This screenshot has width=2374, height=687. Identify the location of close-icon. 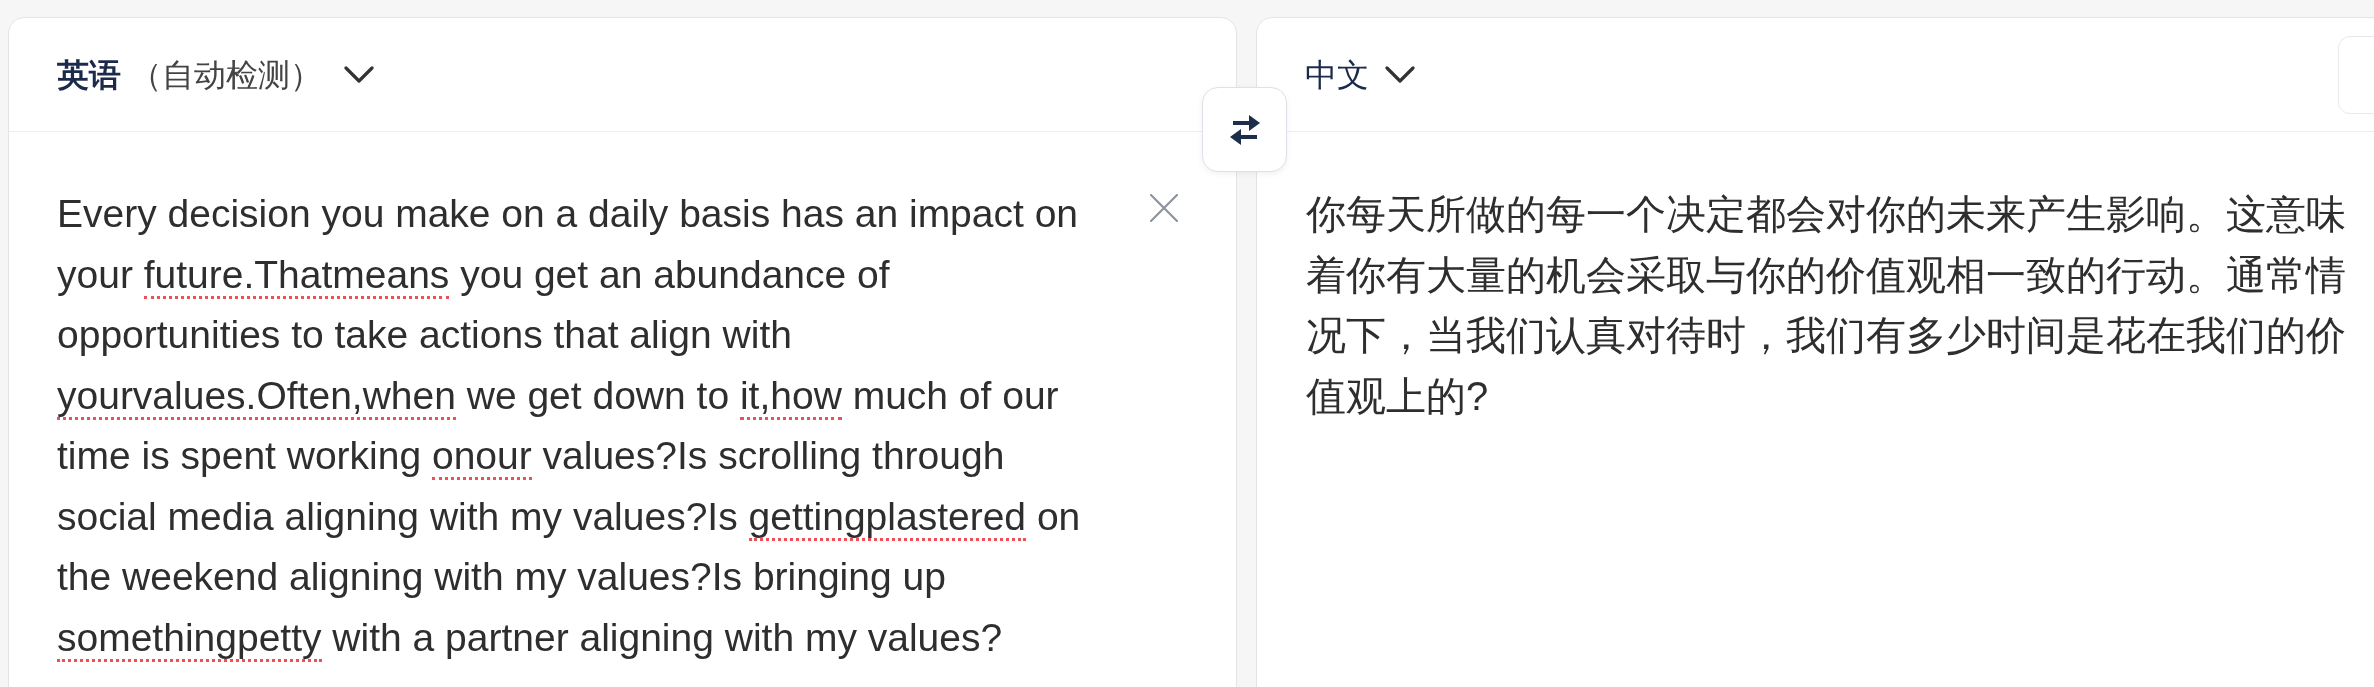
(1164, 208).